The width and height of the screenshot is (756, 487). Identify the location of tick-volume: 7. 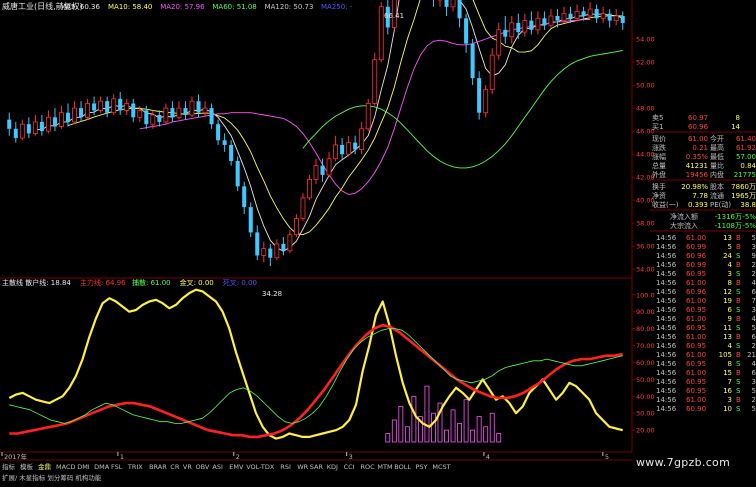
(730, 382).